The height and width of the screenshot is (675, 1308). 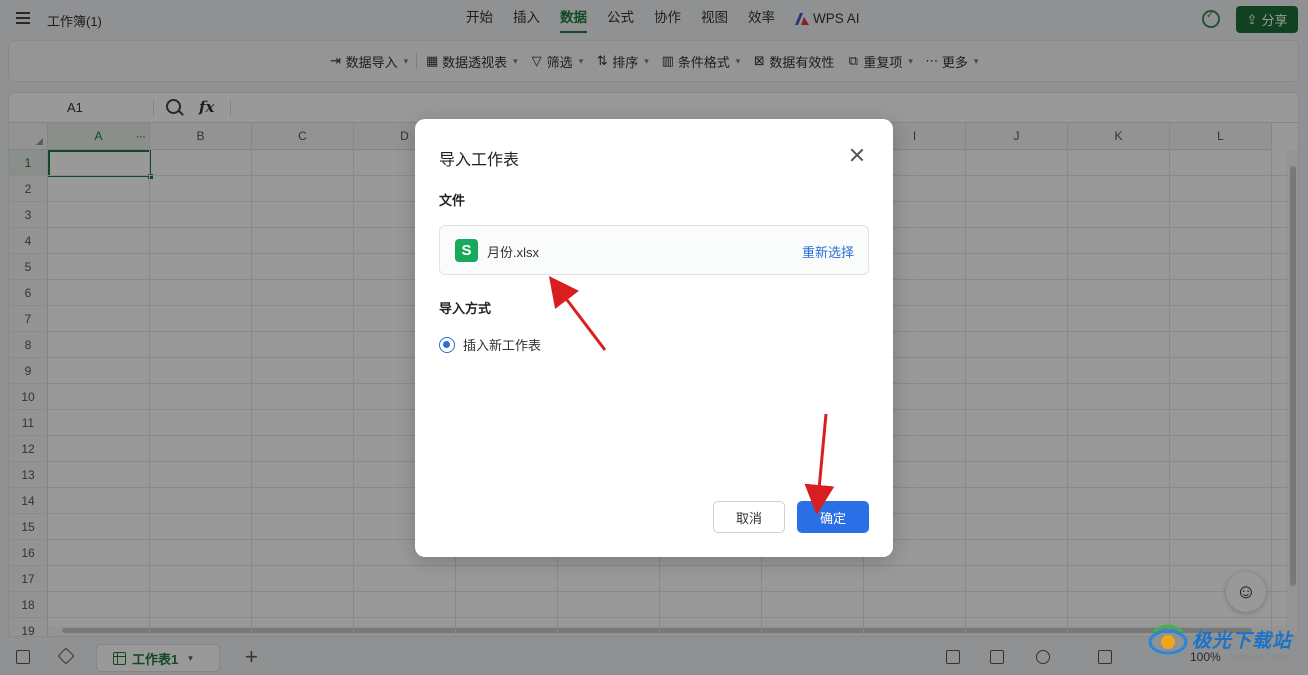 What do you see at coordinates (465, 308) in the screenshot?
I see `import-mode-label: 导入方式` at bounding box center [465, 308].